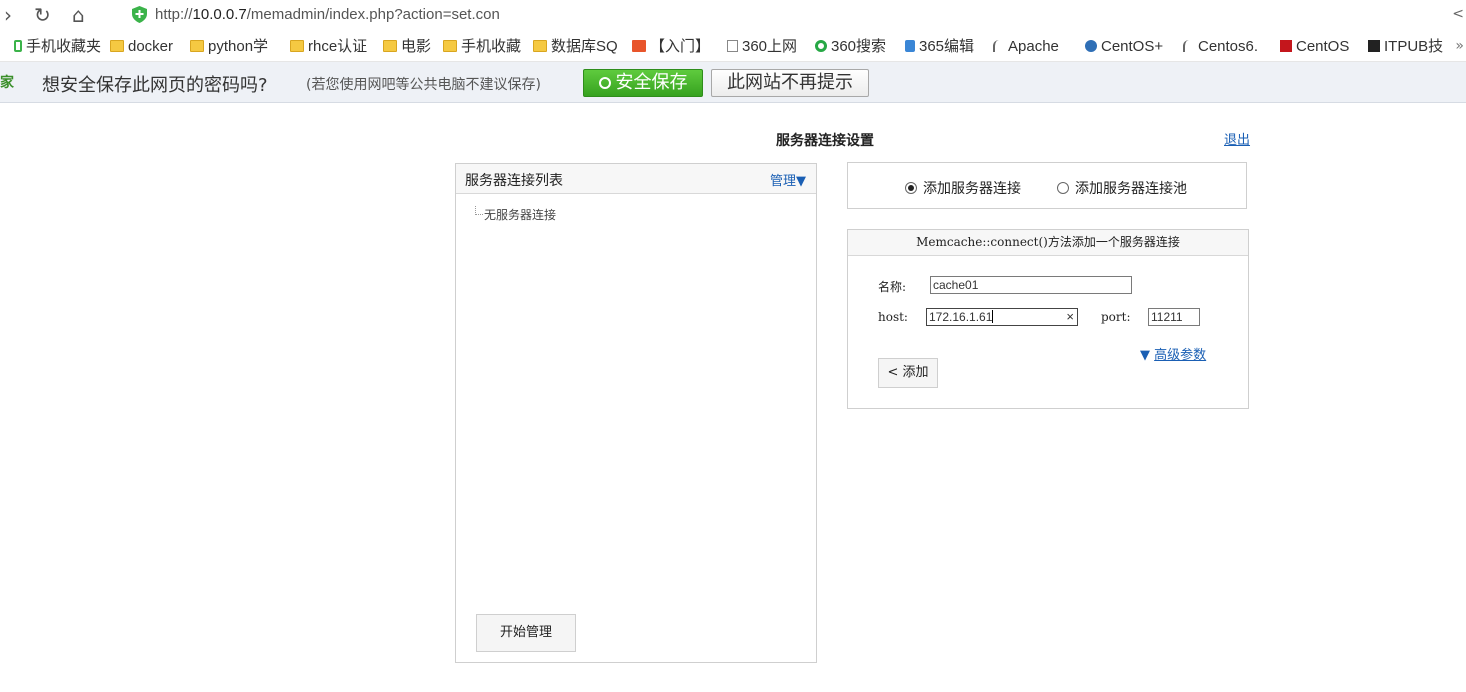 This screenshot has height=692, width=1466. I want to click on logout-link: 退出, so click(1237, 138).